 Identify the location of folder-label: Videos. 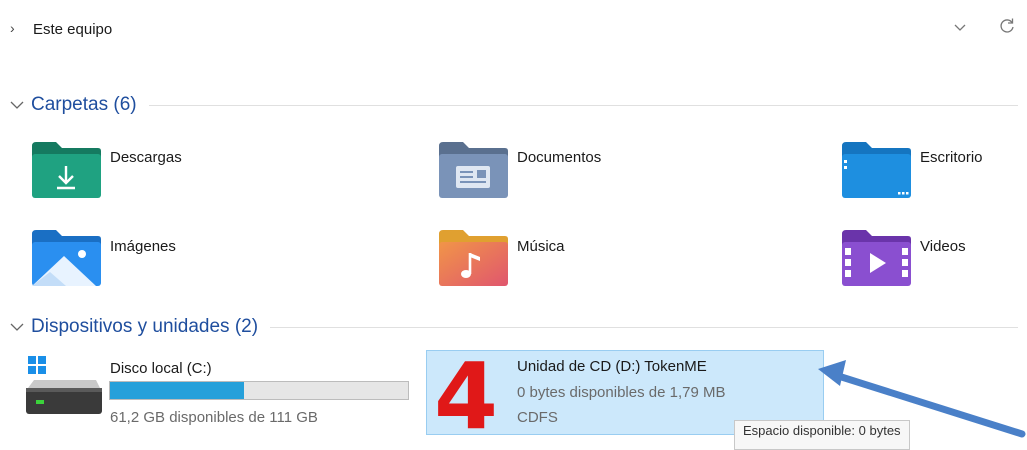
(943, 246).